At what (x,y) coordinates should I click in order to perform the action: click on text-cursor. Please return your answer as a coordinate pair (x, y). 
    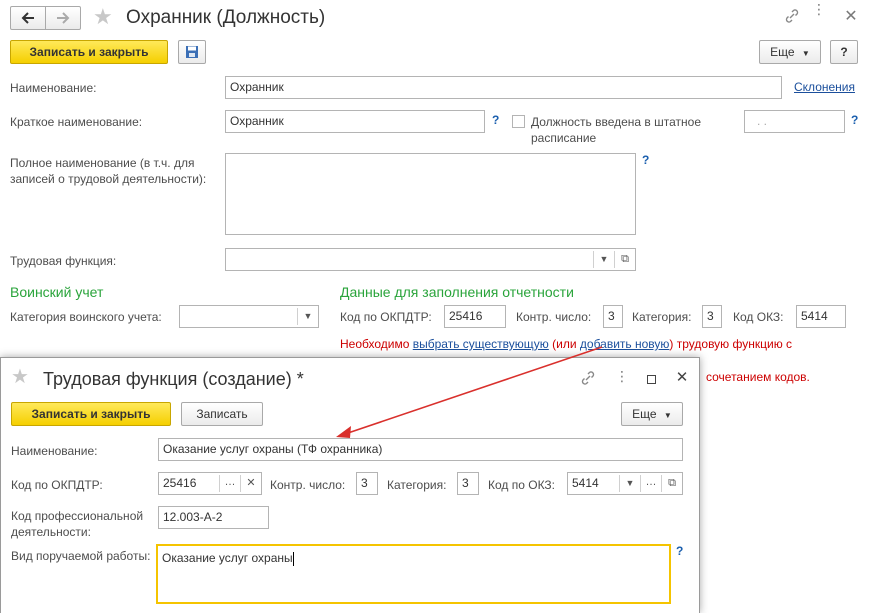
    Looking at the image, I should click on (293, 558).